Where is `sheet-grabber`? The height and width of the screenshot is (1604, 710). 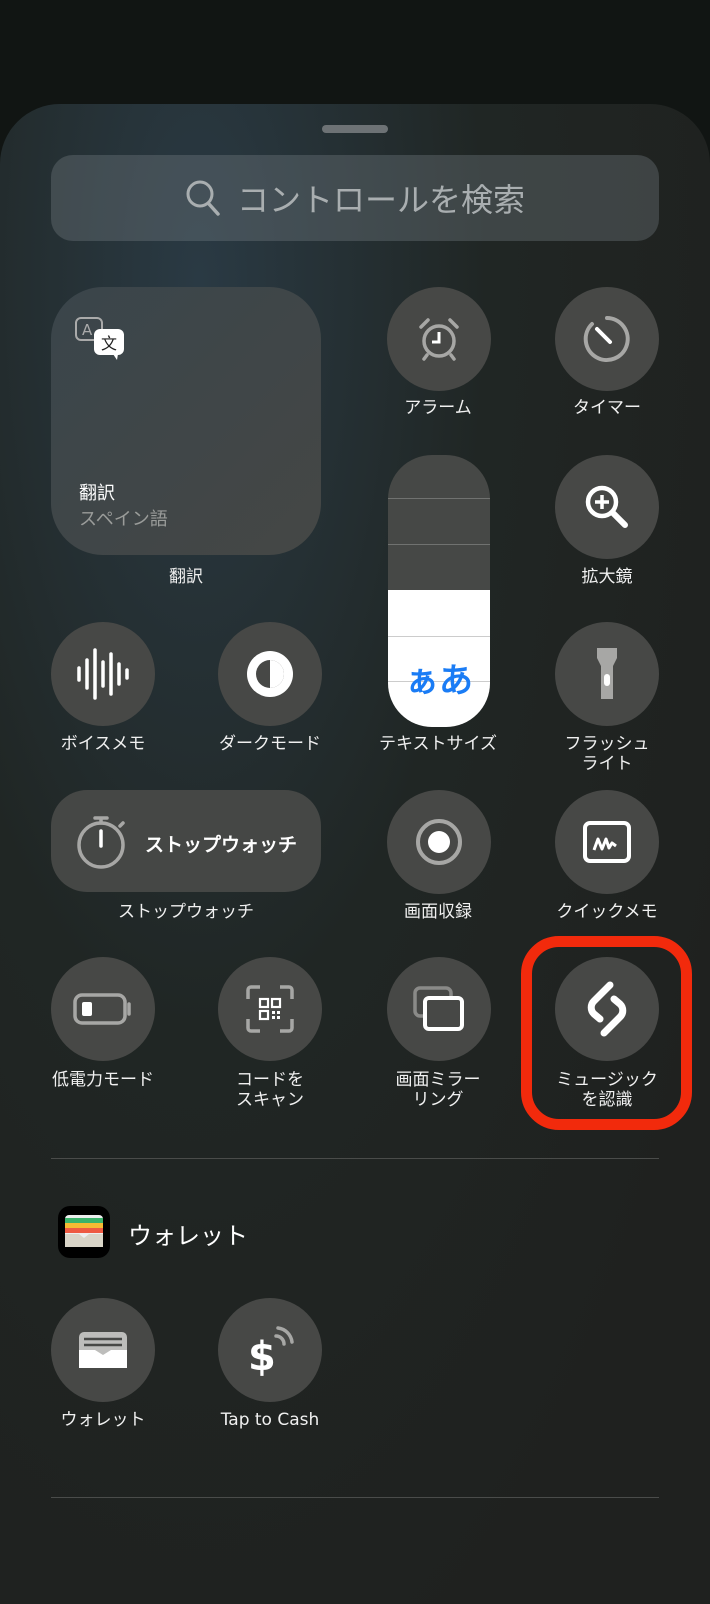 sheet-grabber is located at coordinates (355, 129).